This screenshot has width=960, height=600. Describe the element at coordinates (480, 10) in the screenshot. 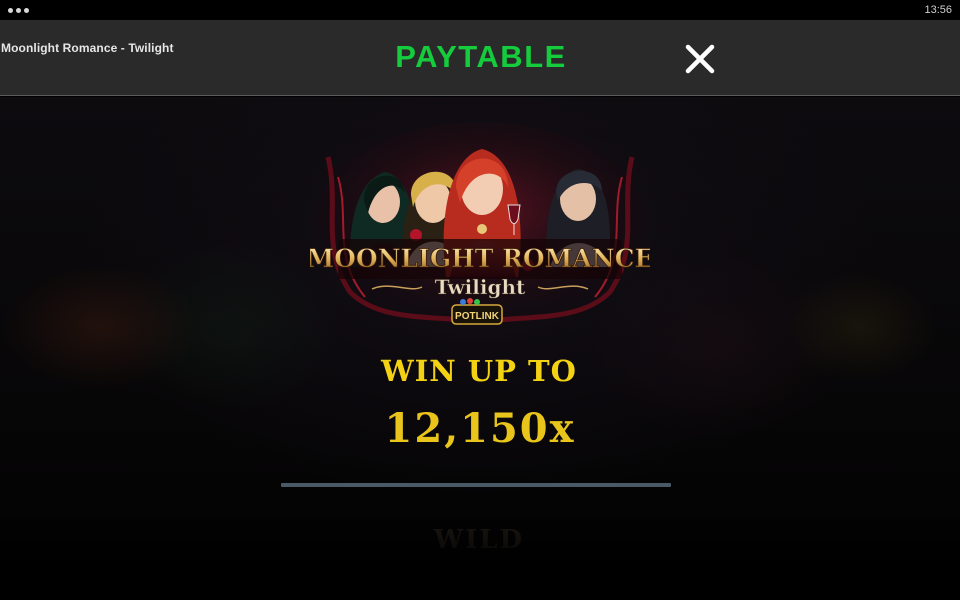

I see `status-bar: 13:56` at that location.